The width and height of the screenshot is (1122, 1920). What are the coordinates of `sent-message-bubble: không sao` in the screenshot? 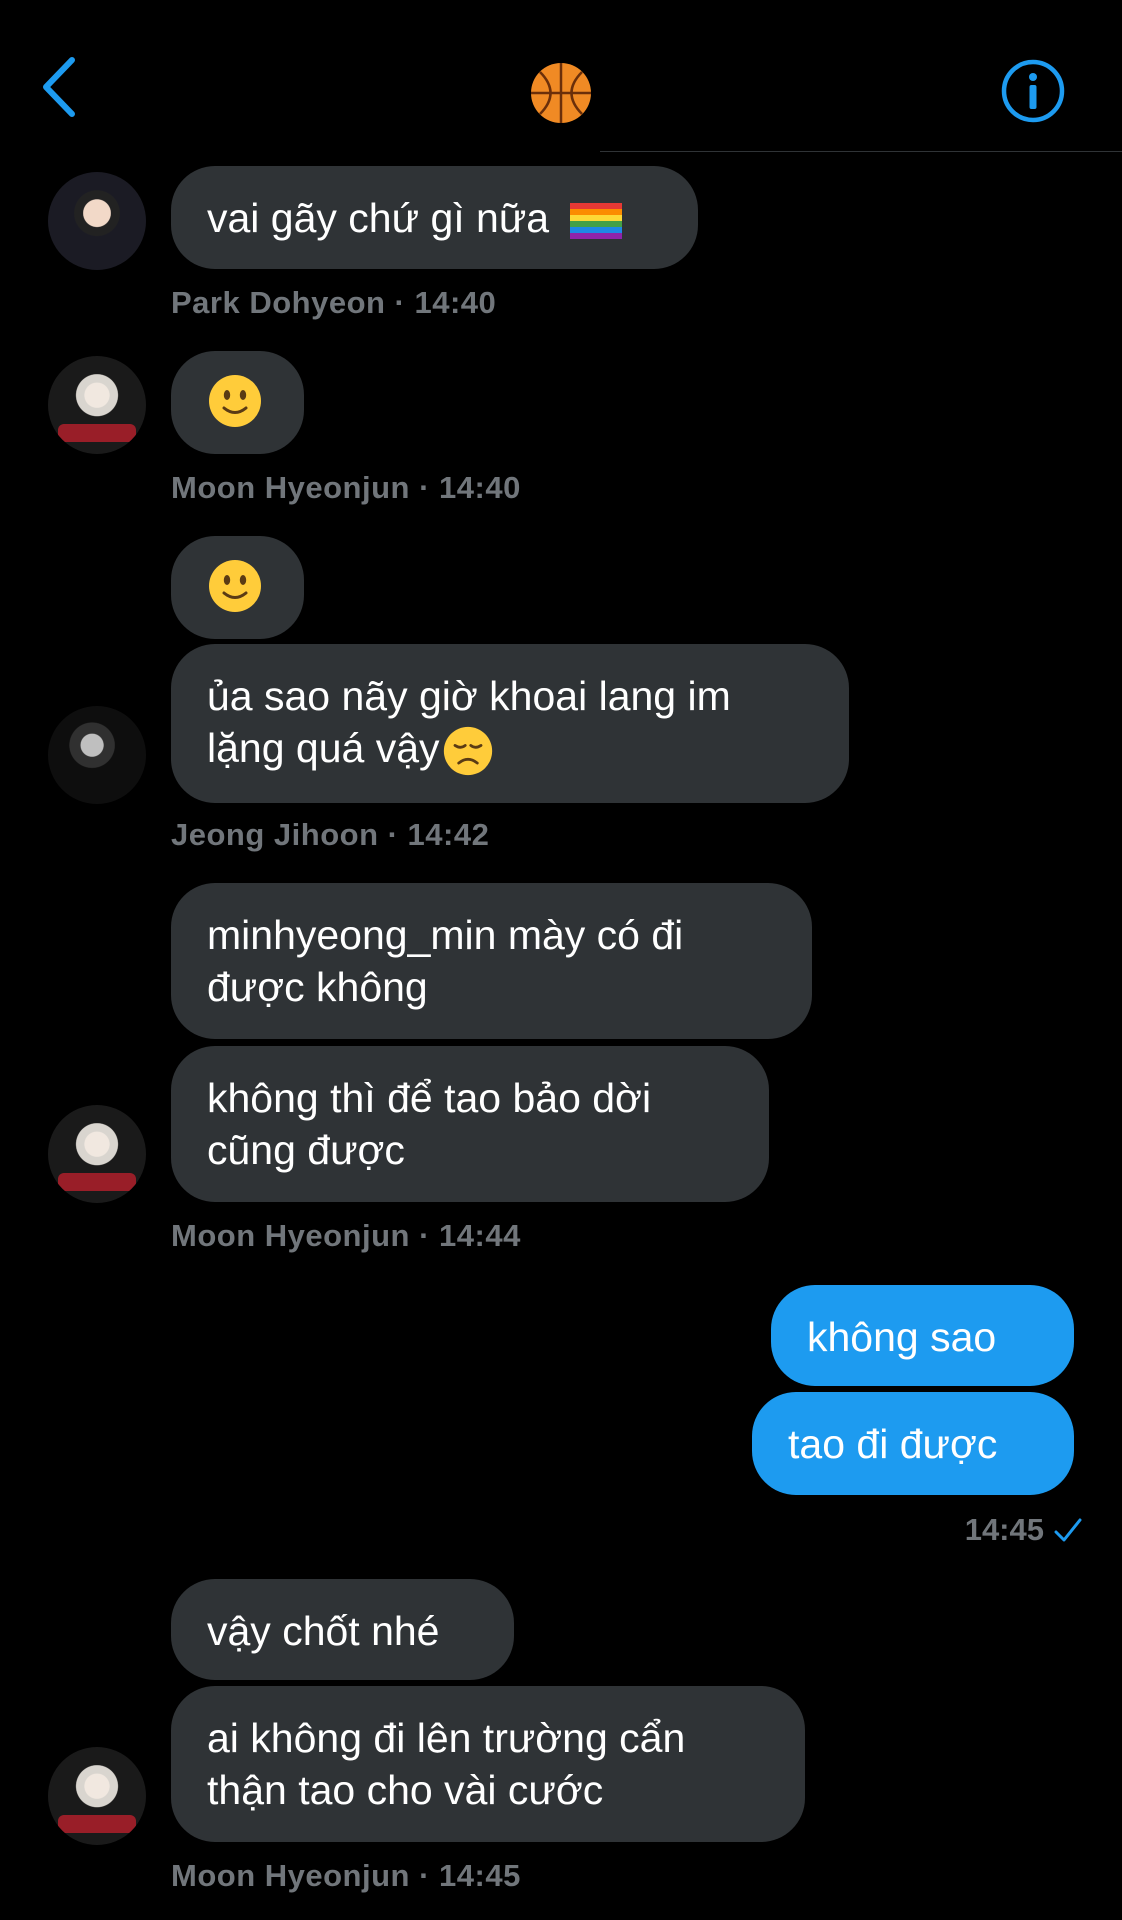 It's located at (922, 1335).